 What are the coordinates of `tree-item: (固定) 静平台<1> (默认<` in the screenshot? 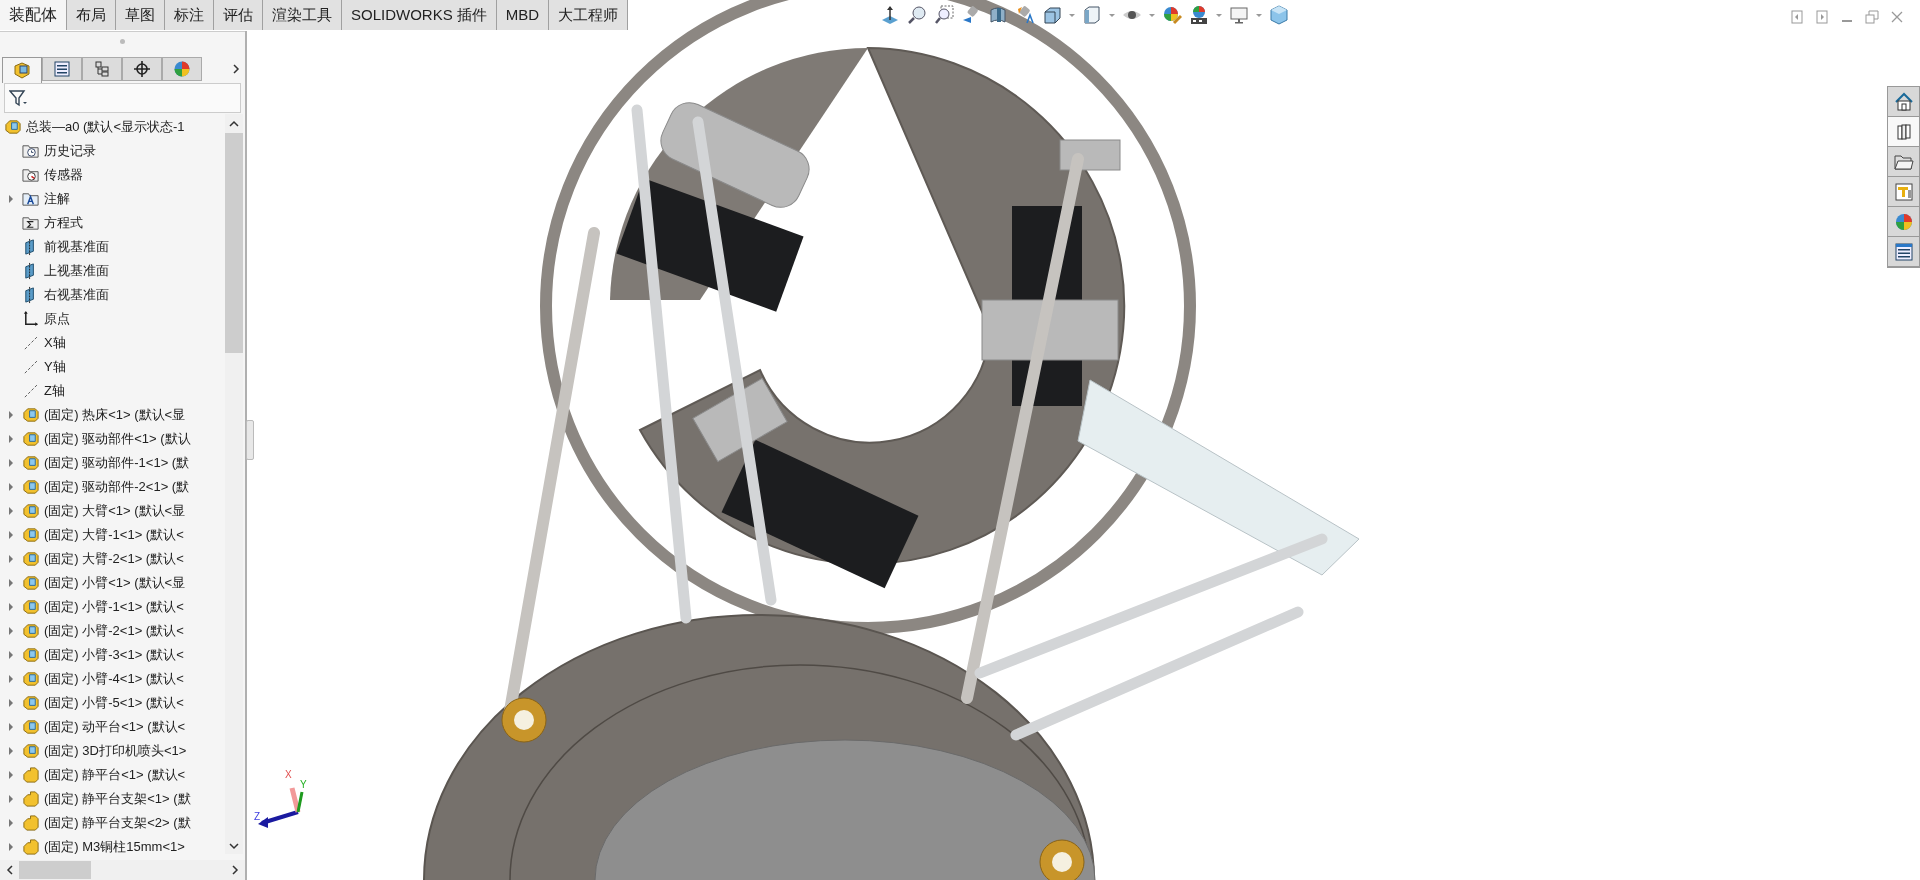 It's located at (115, 775).